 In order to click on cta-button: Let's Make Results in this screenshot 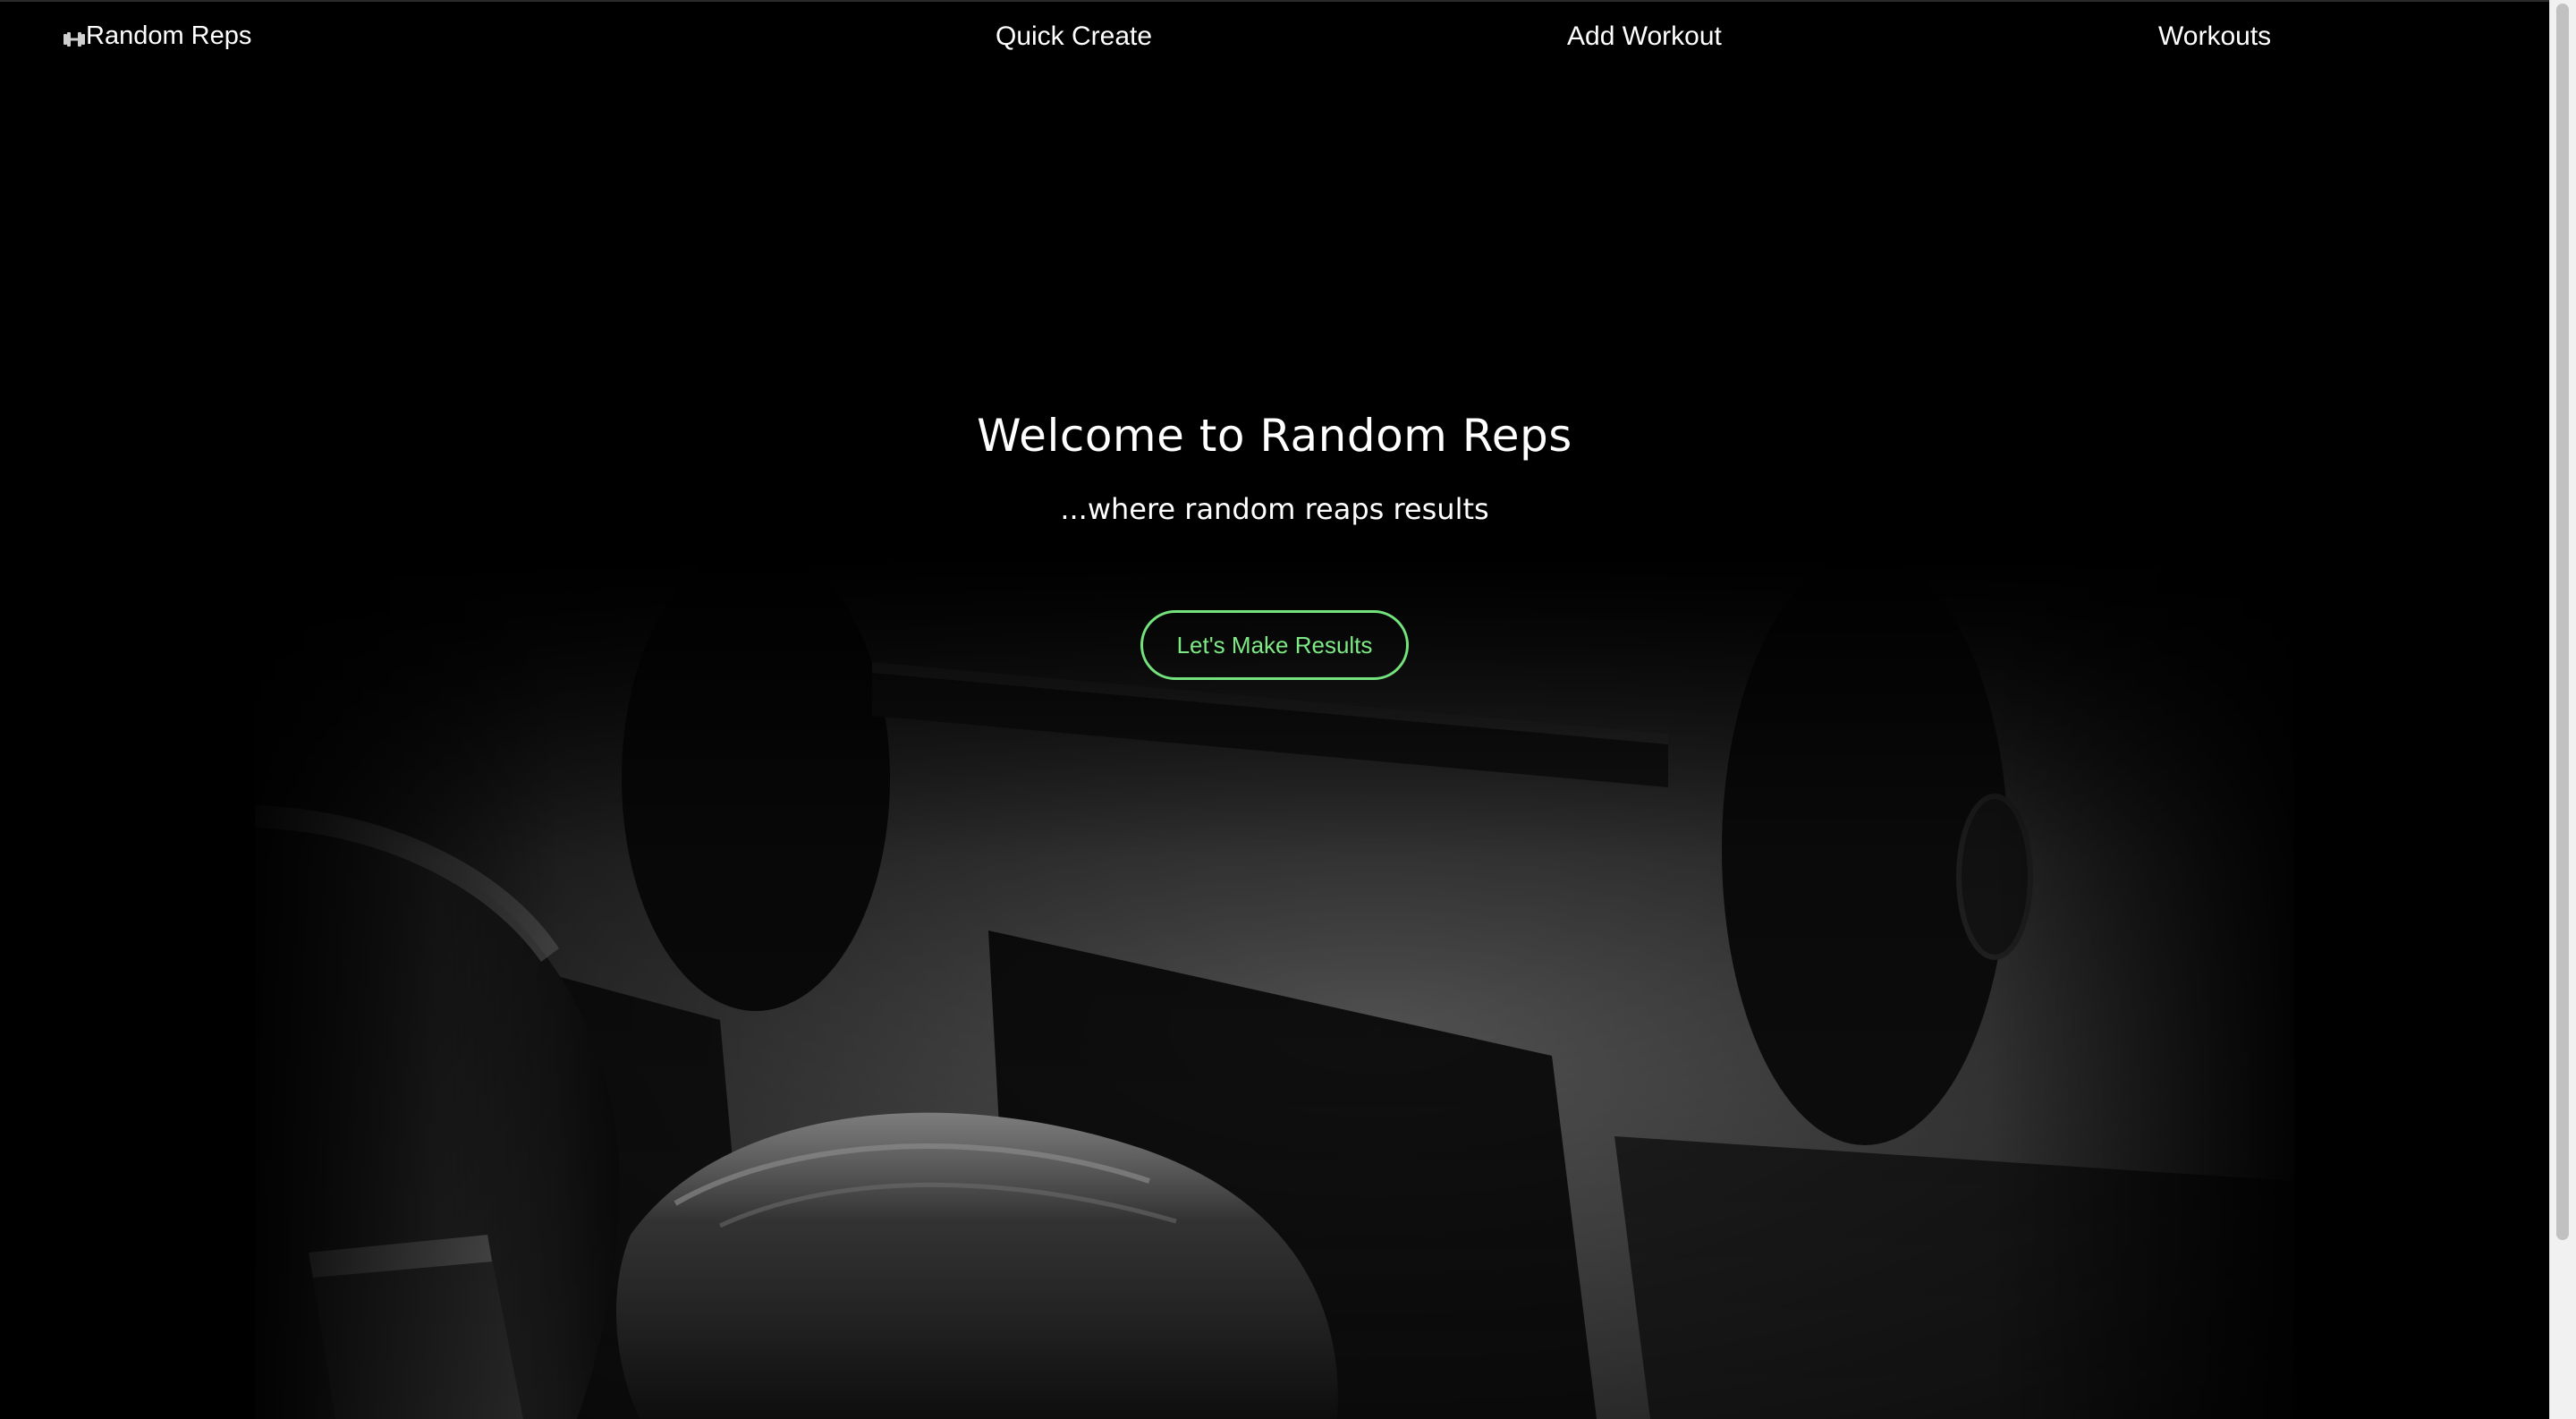, I will do `click(1274, 645)`.